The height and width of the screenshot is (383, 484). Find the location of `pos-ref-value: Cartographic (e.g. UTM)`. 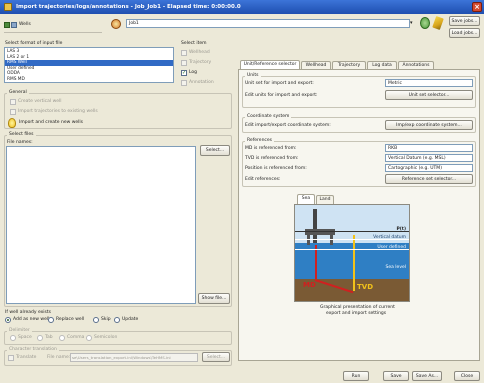

pos-ref-value: Cartographic (e.g. UTM) is located at coordinates (415, 168).